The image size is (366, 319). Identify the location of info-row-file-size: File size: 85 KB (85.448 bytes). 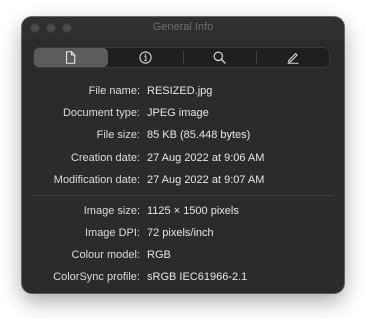
(183, 135).